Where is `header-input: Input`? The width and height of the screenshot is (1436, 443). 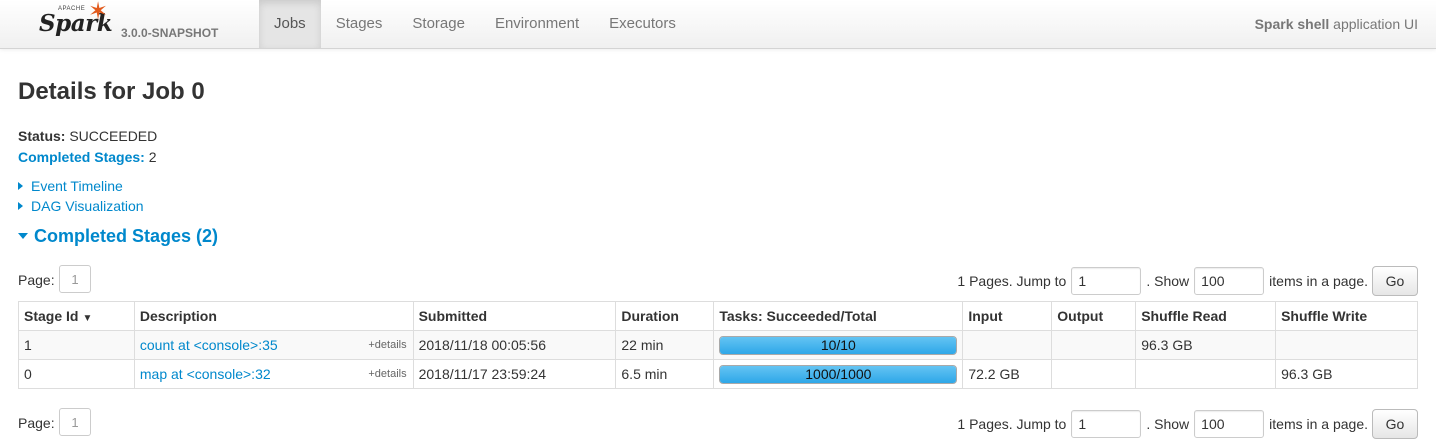
header-input: Input is located at coordinates (1007, 316).